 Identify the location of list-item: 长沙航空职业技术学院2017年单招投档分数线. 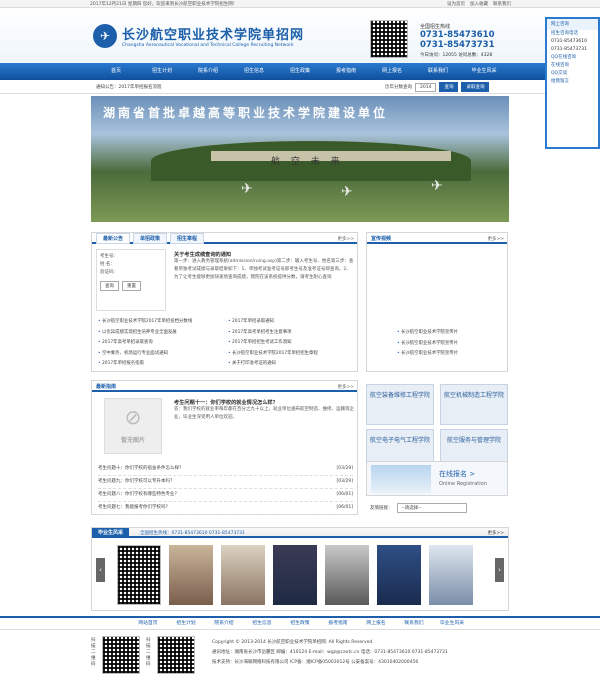
(162, 322).